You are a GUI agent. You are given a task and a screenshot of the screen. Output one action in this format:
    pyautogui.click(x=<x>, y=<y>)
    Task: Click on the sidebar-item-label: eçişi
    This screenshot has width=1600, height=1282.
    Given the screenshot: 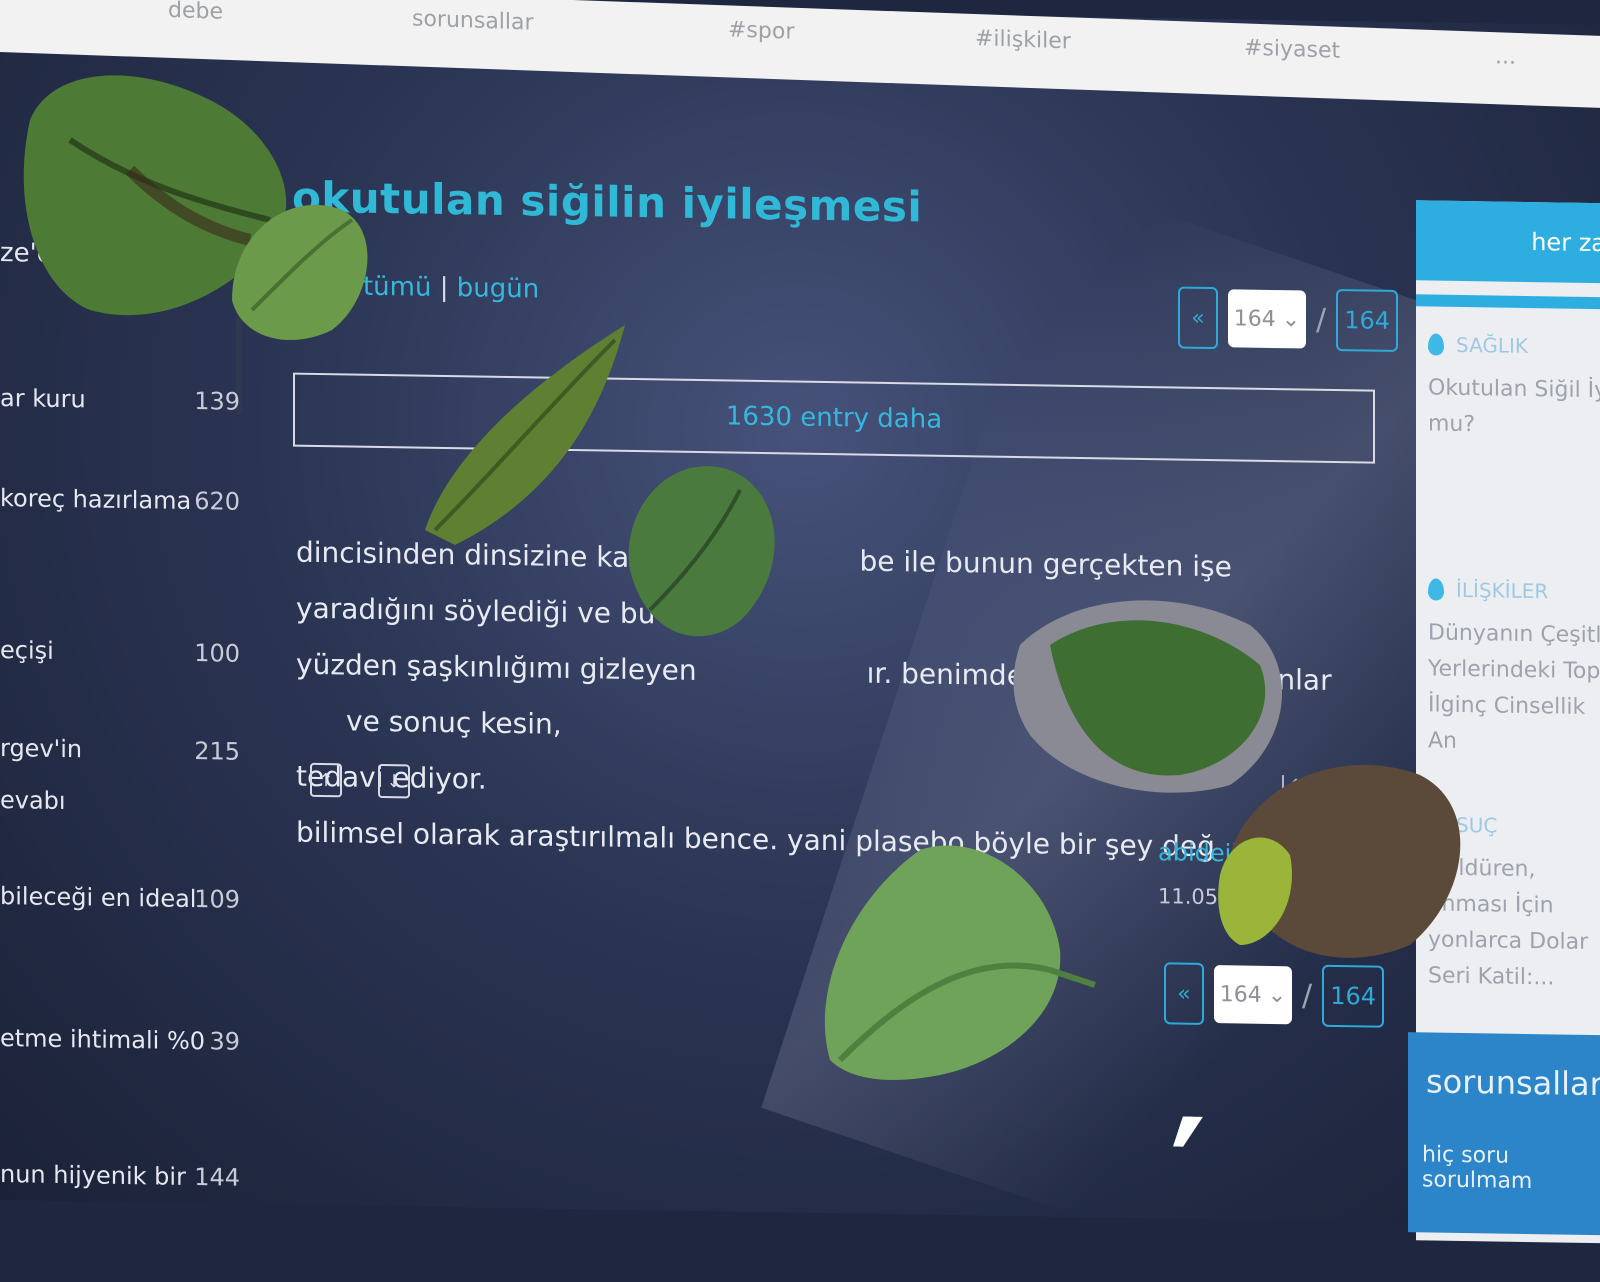 What is the action you would take?
    pyautogui.click(x=27, y=650)
    